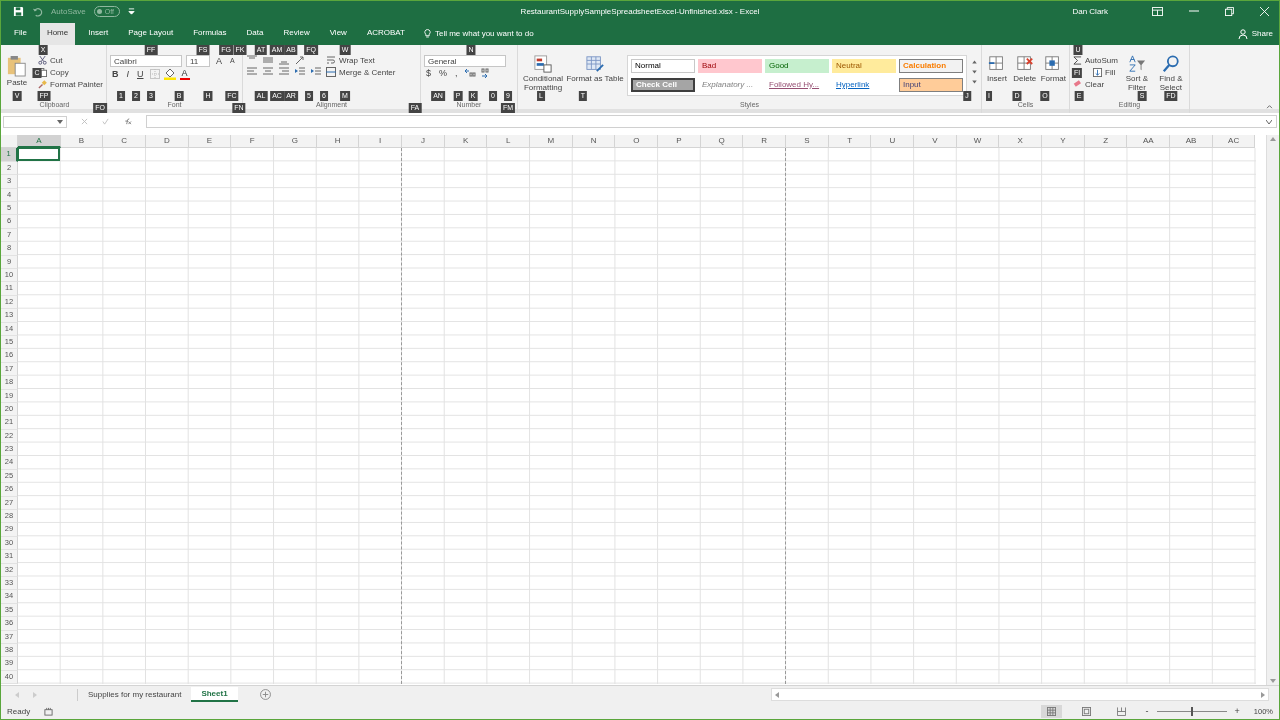 The image size is (1280, 720). Describe the element at coordinates (1157, 11) in the screenshot. I see `ribbon-display-icon` at that location.